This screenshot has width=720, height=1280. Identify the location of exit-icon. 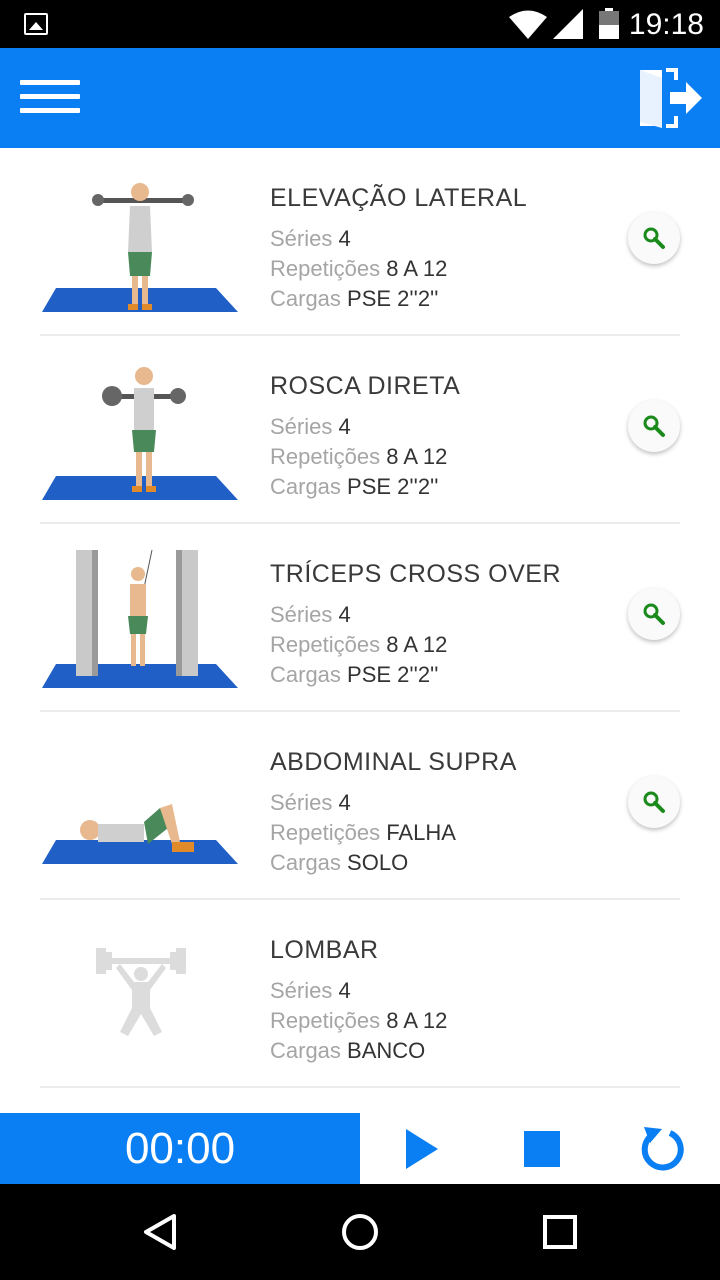
(670, 98).